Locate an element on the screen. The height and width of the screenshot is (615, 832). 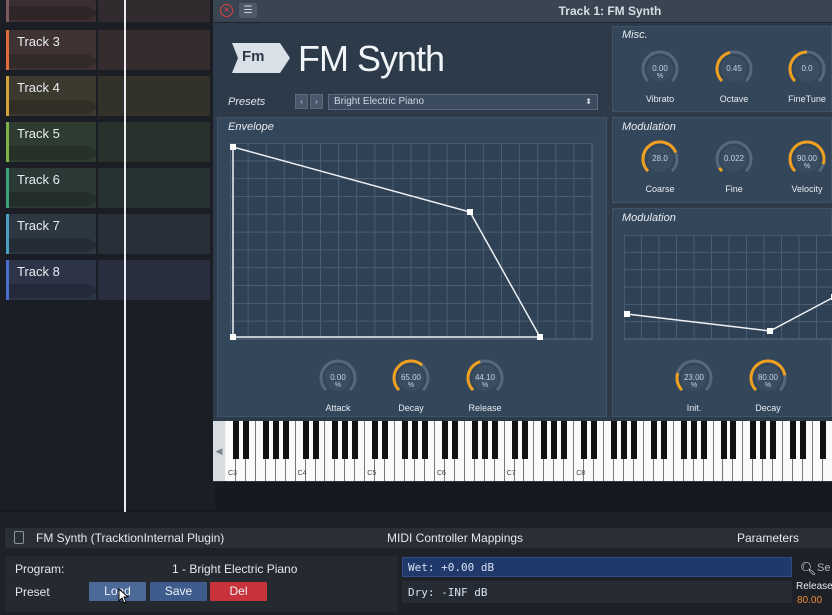
piano-keyboard: C3 C4 C5 C6 C7 C8 is located at coordinates (522, 451).